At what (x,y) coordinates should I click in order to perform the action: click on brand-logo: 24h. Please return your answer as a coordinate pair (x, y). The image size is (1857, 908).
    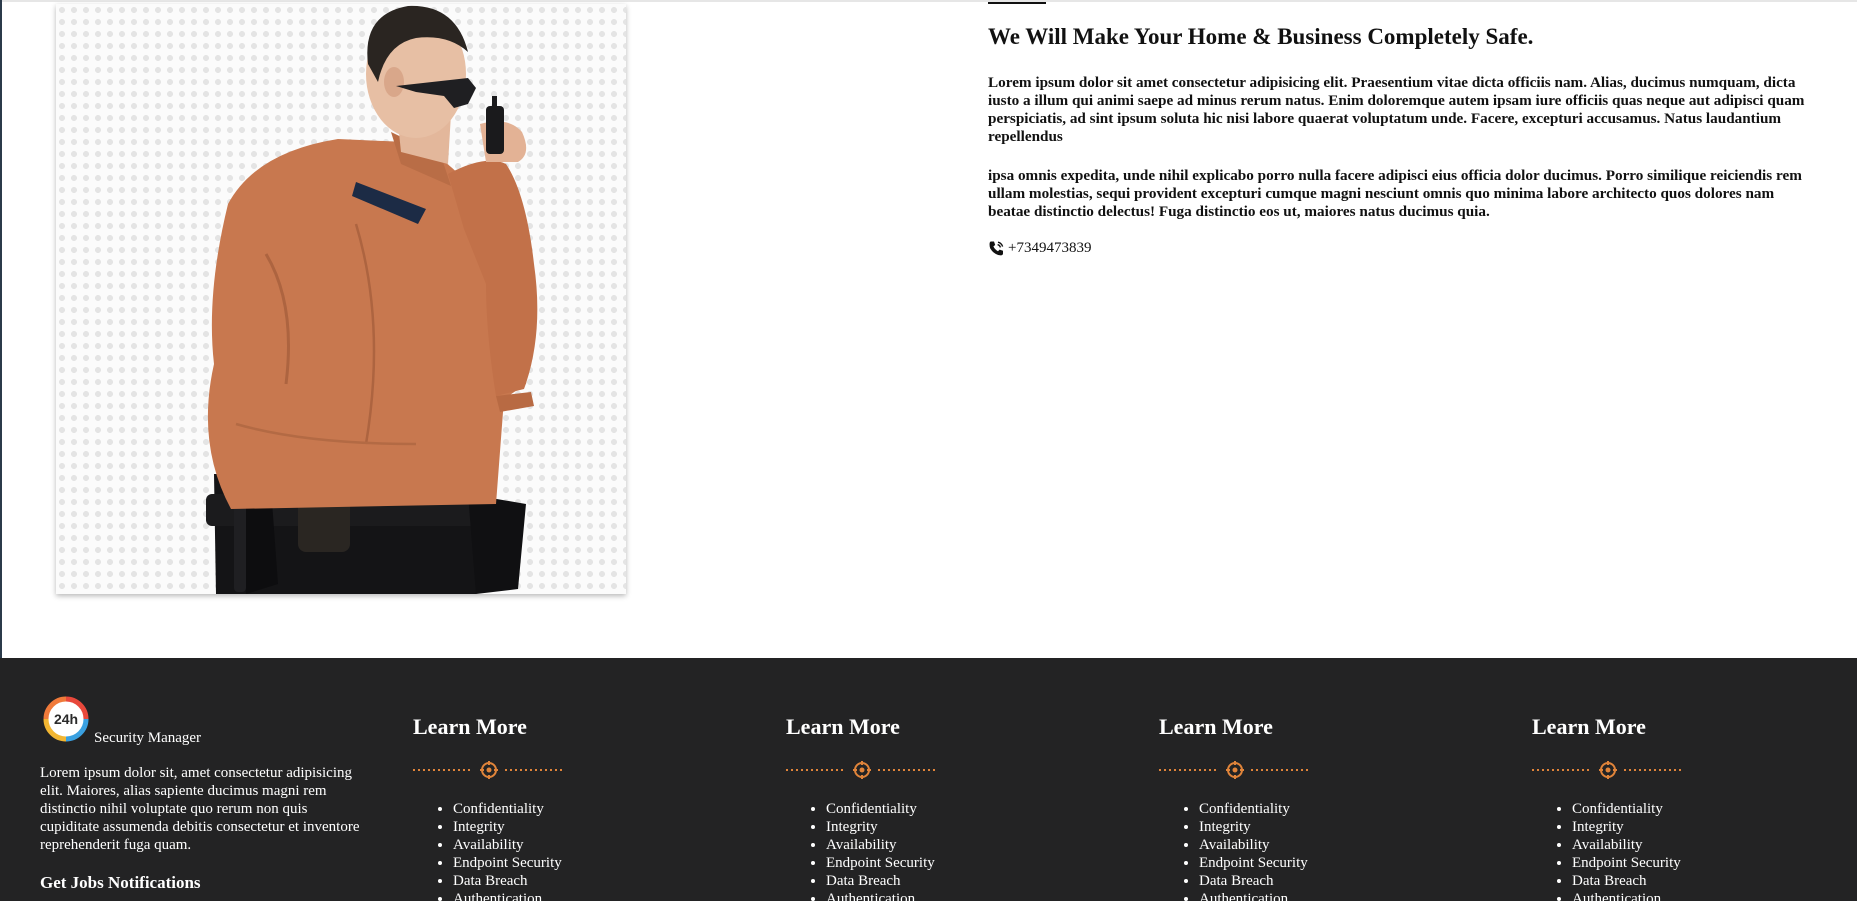
    Looking at the image, I should click on (66, 719).